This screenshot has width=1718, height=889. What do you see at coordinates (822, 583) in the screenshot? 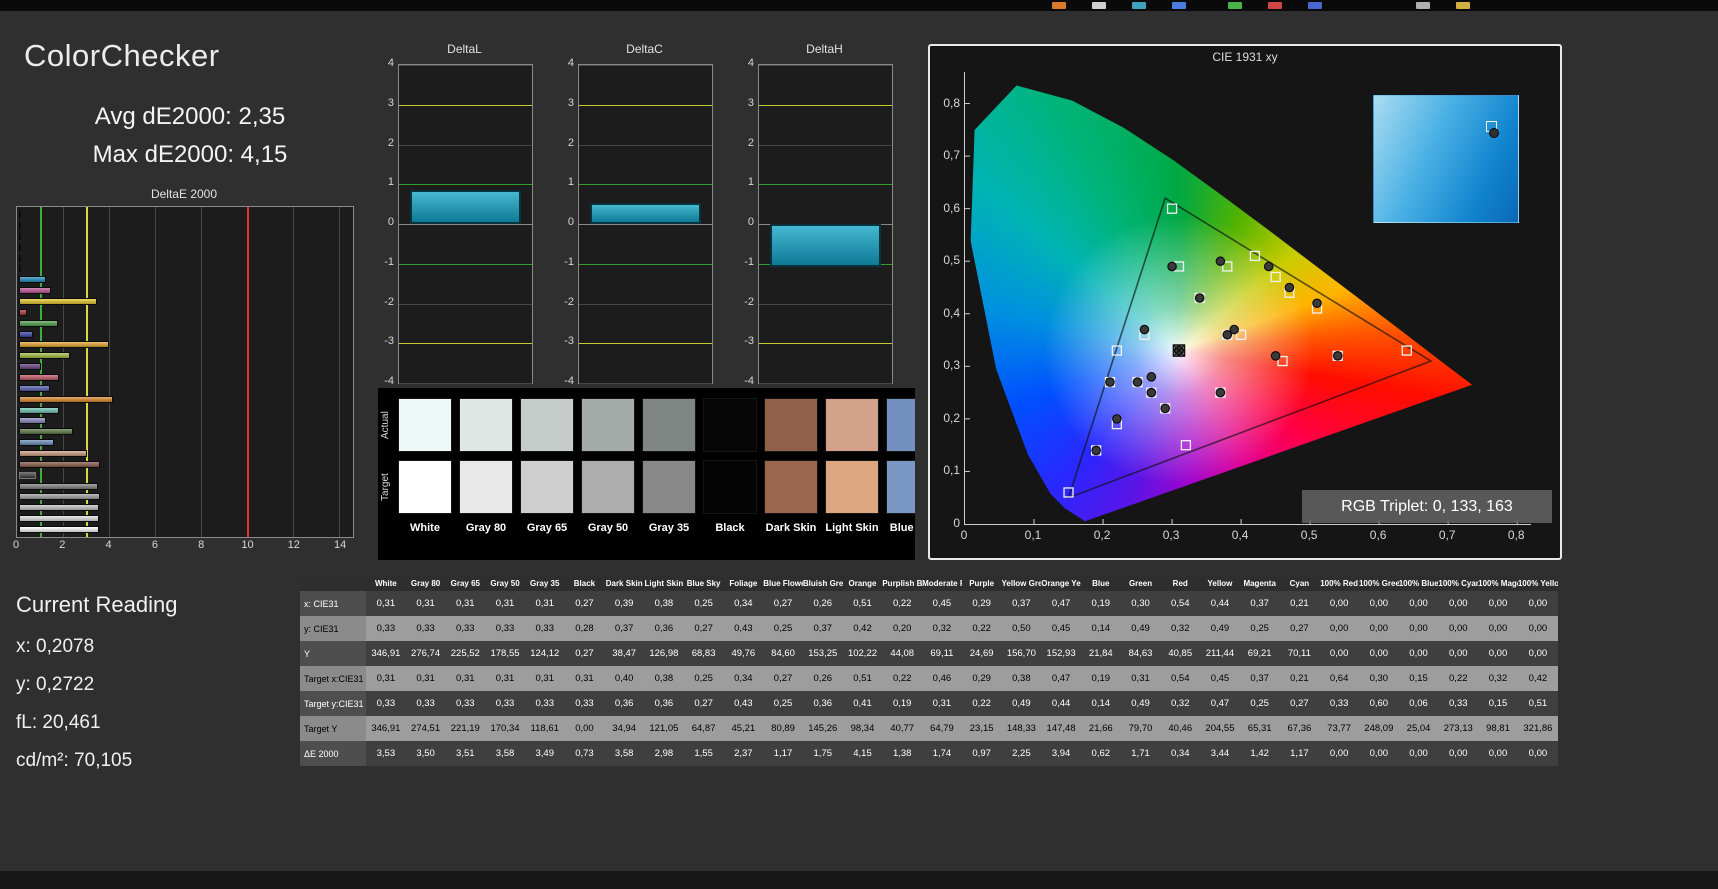
I see `column-header-bluish-green: Bluish Green` at bounding box center [822, 583].